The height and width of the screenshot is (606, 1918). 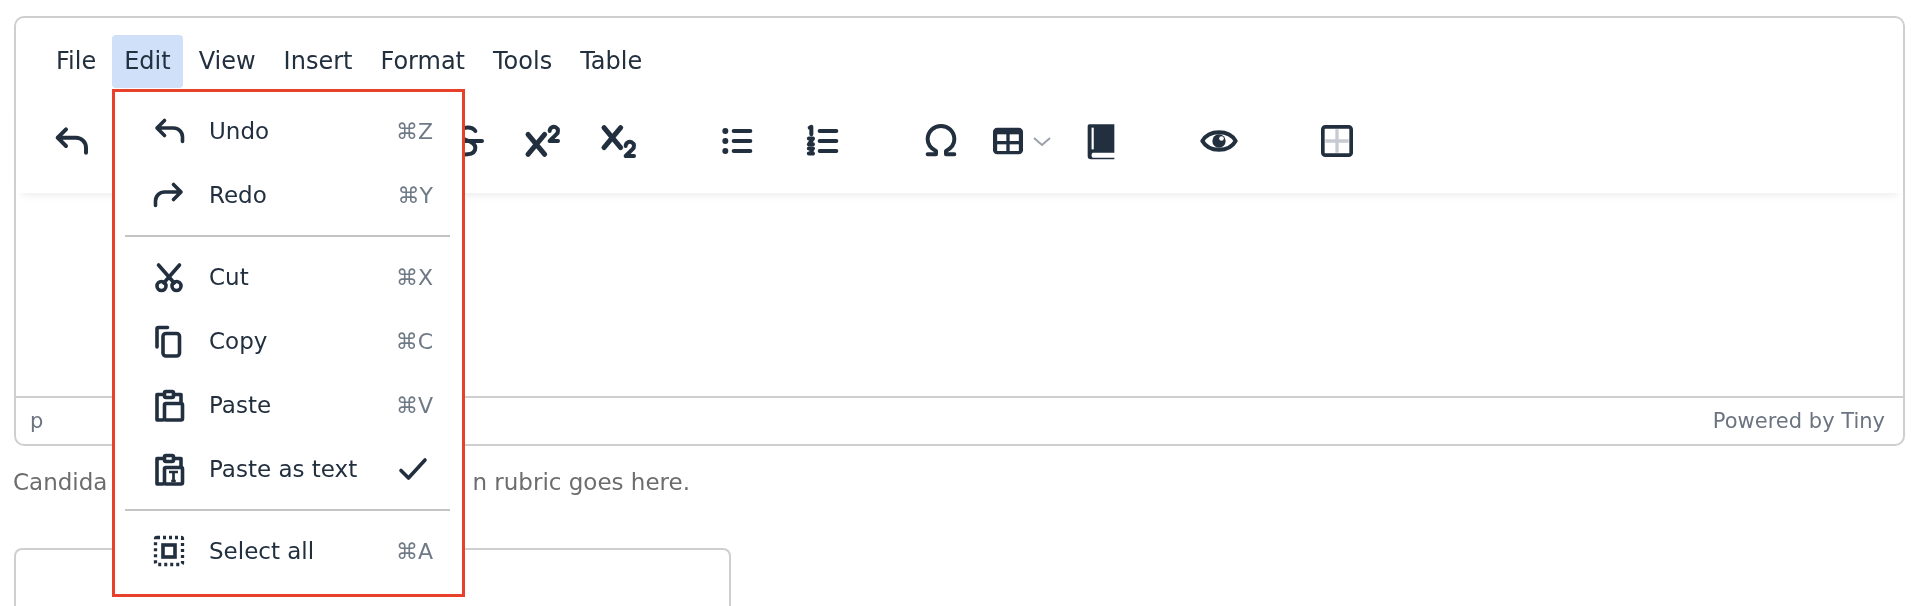 I want to click on menu-item: View, so click(x=227, y=61).